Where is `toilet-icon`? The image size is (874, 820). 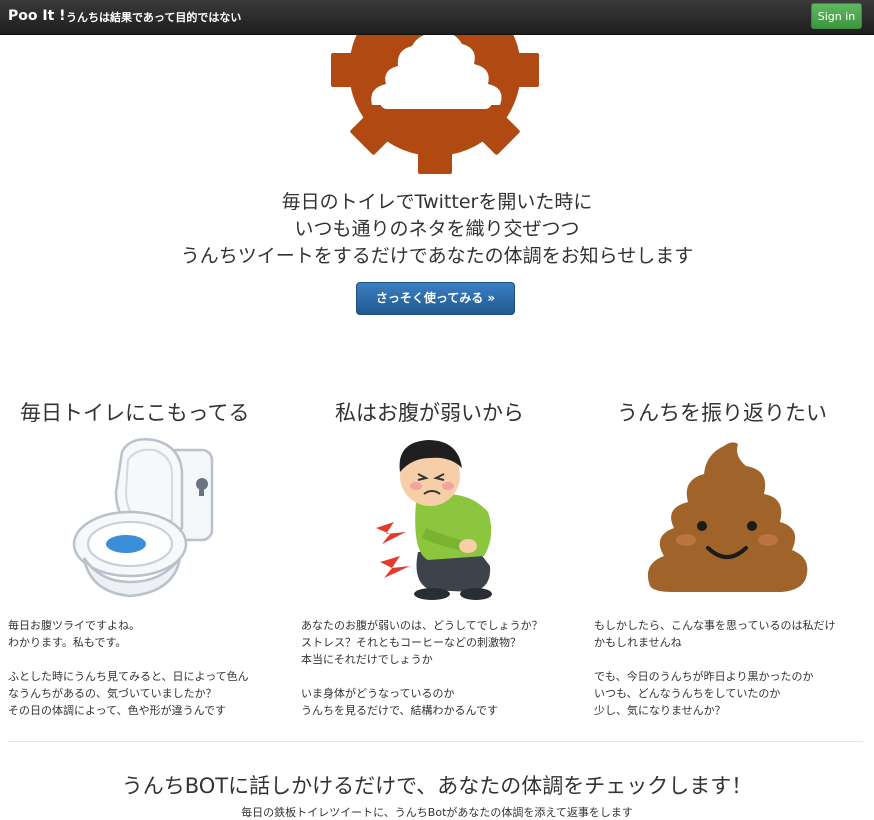 toilet-icon is located at coordinates (143, 518).